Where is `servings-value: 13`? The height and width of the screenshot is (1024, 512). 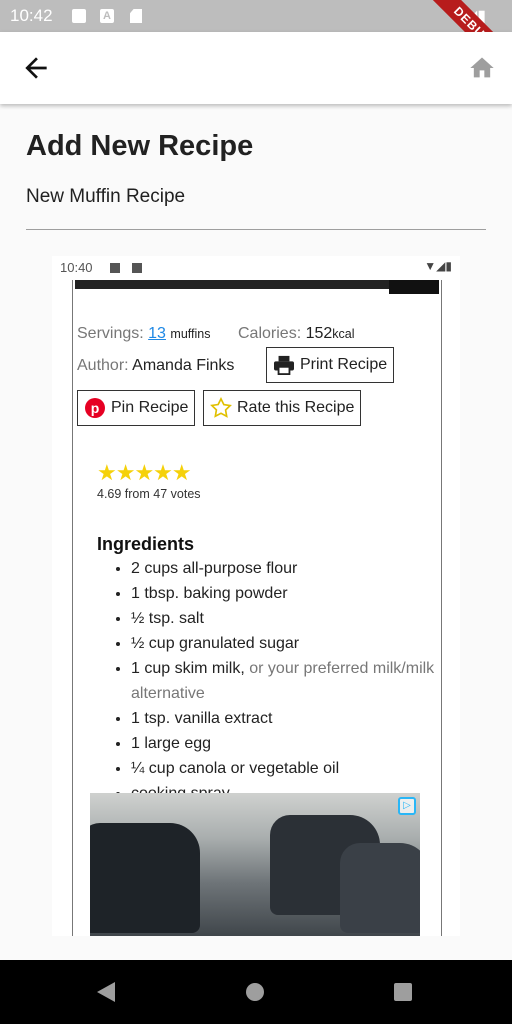 servings-value: 13 is located at coordinates (157, 333).